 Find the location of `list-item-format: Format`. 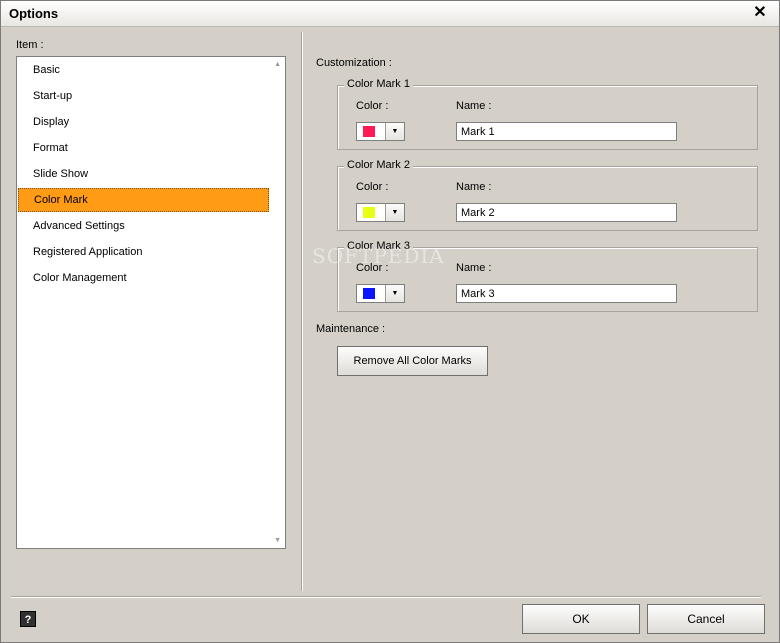

list-item-format: Format is located at coordinates (143, 148).